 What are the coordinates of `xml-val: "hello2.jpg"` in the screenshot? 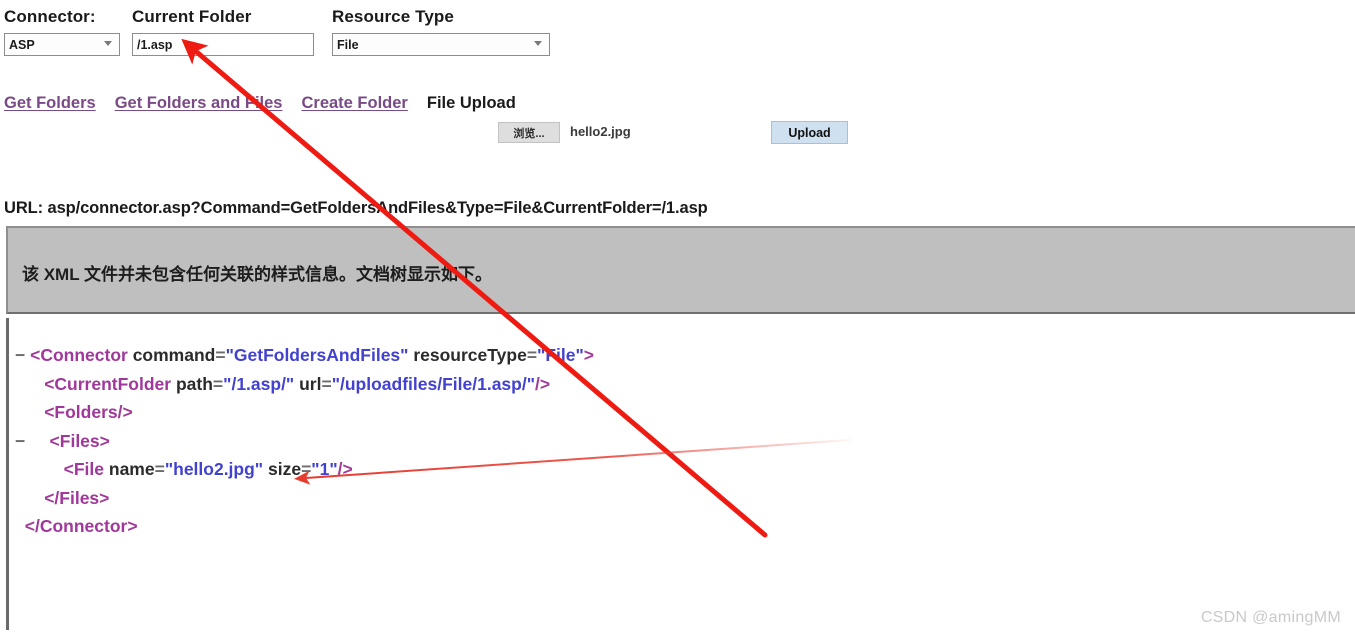 It's located at (214, 469).